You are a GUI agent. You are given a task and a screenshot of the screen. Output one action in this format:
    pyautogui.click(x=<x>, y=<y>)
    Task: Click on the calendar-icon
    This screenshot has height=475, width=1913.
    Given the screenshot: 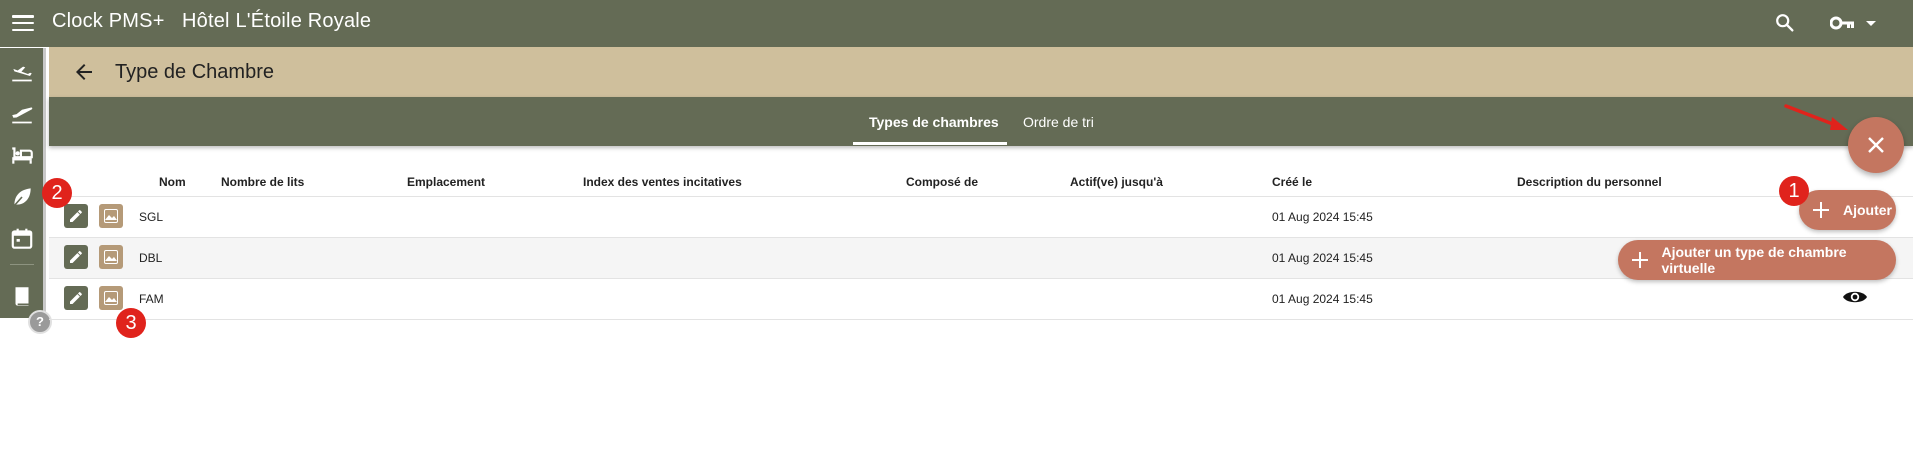 What is the action you would take?
    pyautogui.click(x=22, y=239)
    